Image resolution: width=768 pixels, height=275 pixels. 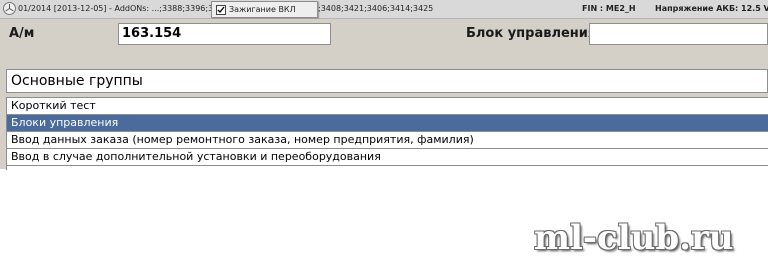 What do you see at coordinates (387, 106) in the screenshot?
I see `list-item-short-test: Короткий тест` at bounding box center [387, 106].